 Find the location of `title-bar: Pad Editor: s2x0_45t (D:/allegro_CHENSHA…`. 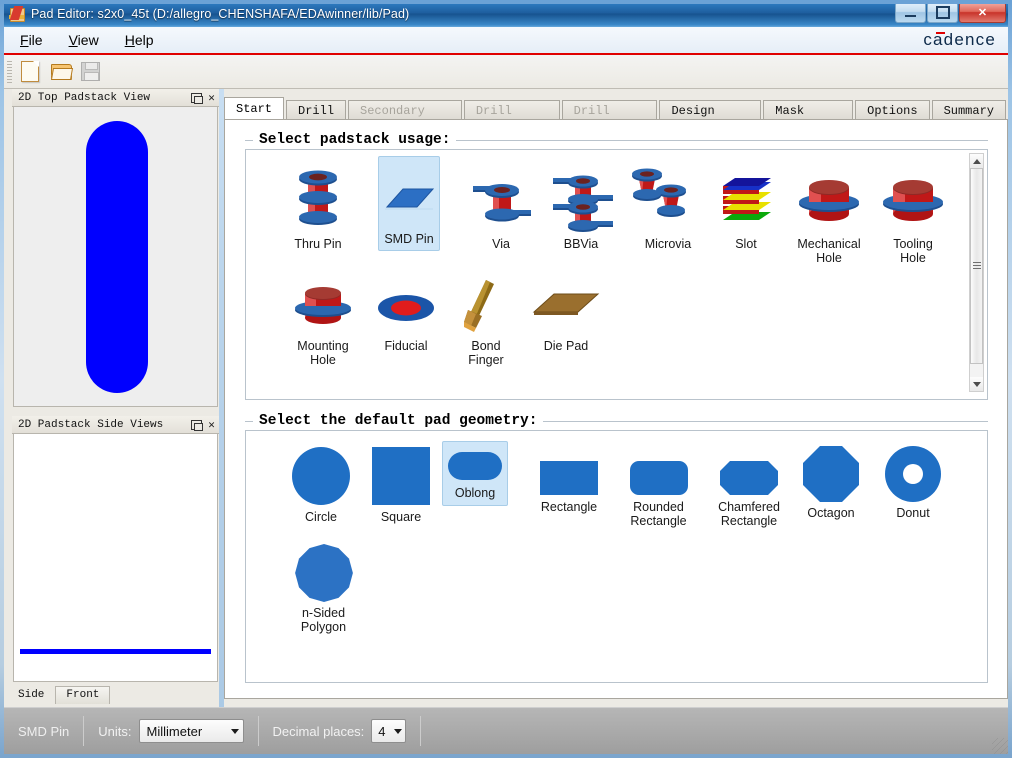

title-bar: Pad Editor: s2x0_45t (D:/allegro_CHENSHA… is located at coordinates (506, 13).